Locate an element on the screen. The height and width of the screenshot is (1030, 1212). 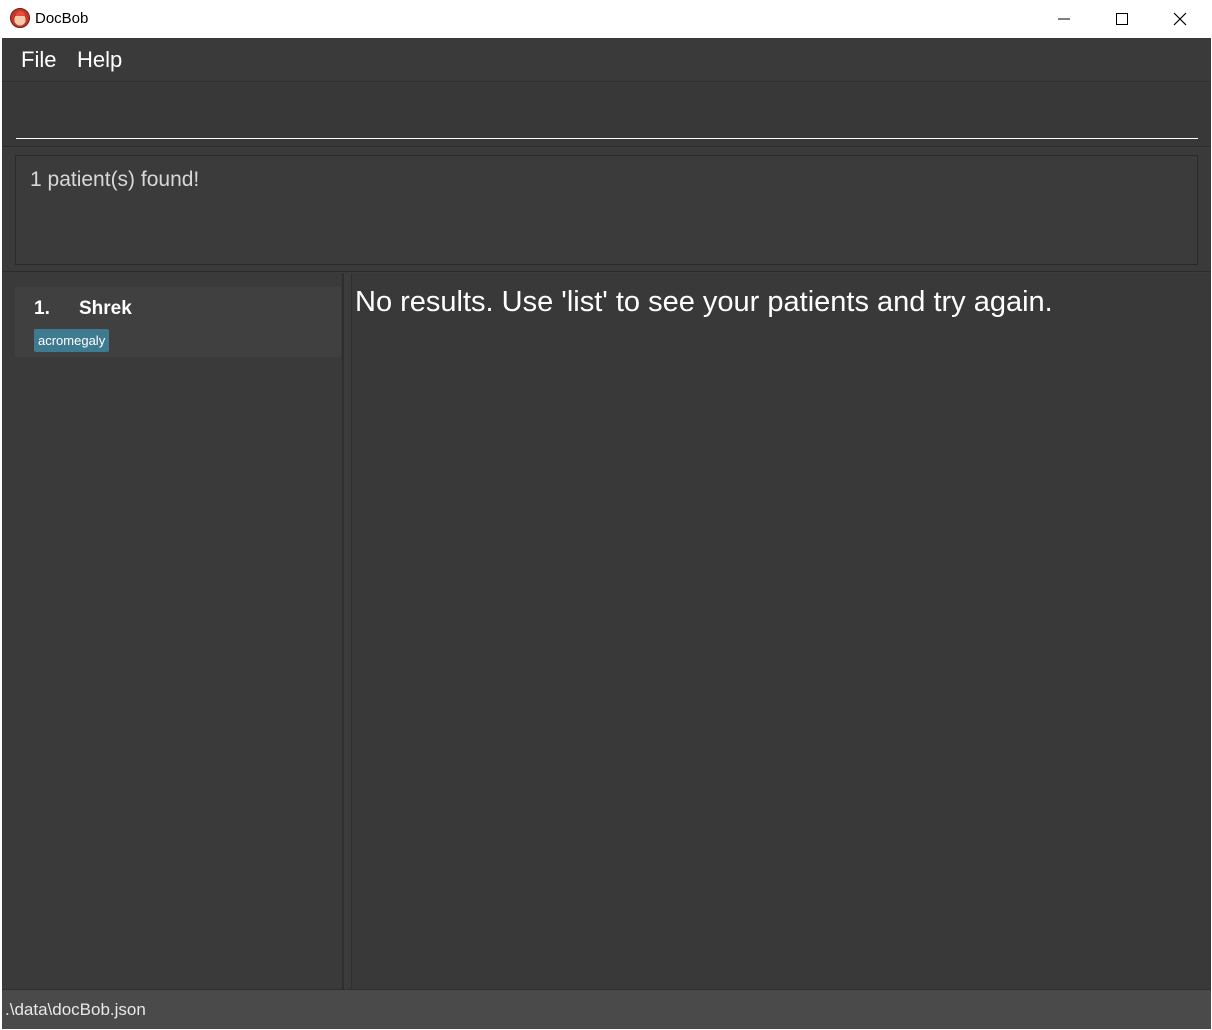
menu-help: Help is located at coordinates (99, 60).